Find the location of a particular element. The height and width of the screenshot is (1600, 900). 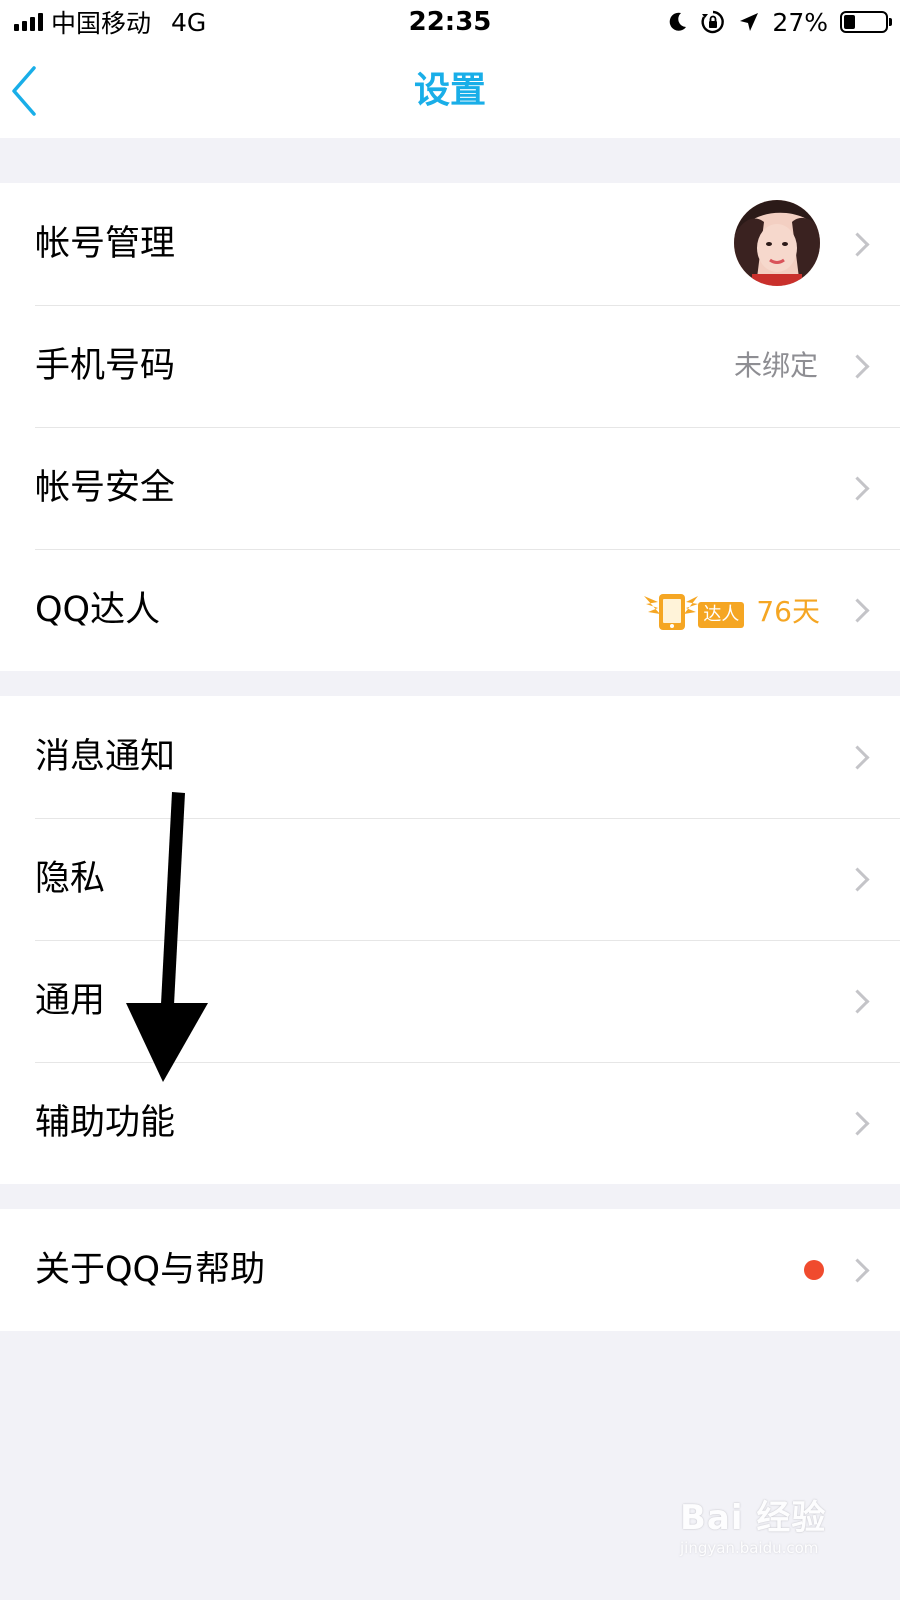

settings-row-accessibility: 辅助功能 is located at coordinates (450, 1123).